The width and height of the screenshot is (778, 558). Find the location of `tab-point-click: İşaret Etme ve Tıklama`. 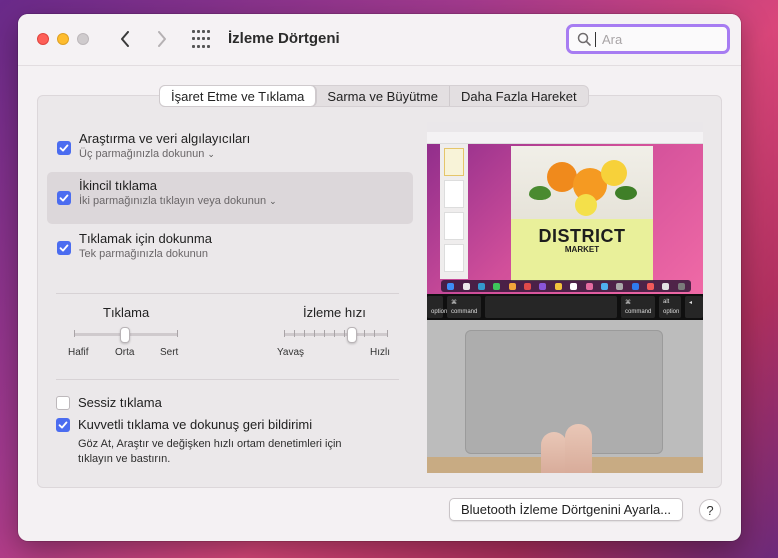

tab-point-click: İşaret Etme ve Tıklama is located at coordinates (238, 96).